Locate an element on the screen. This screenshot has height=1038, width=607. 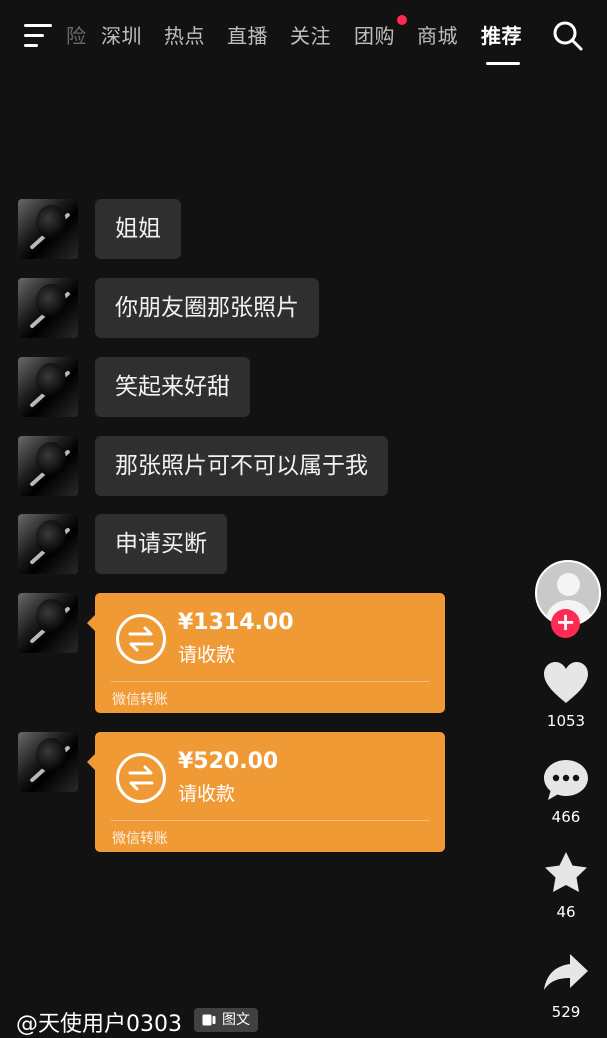
message-bubble: 姐姐 is located at coordinates (138, 229).